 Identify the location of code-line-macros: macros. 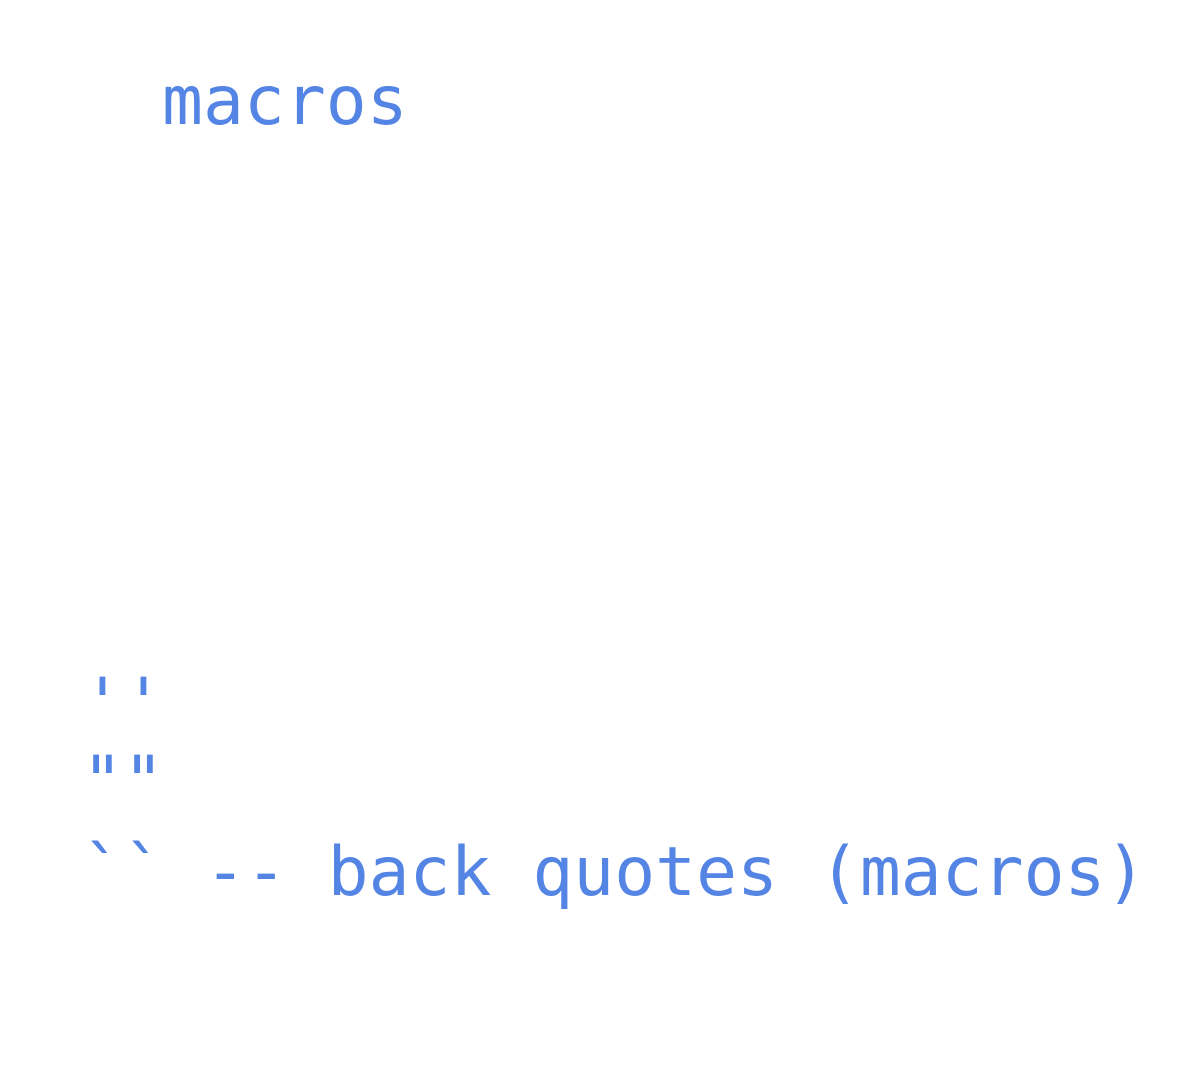
(285, 101).